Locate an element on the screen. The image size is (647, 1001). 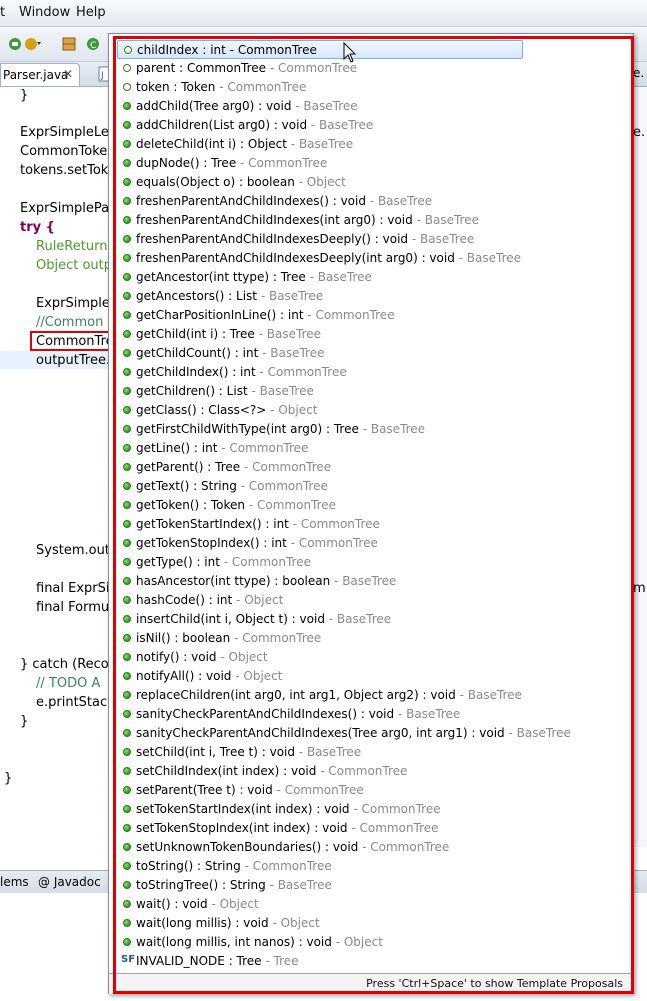
code-line: tokens.setToke is located at coordinates (68, 170).